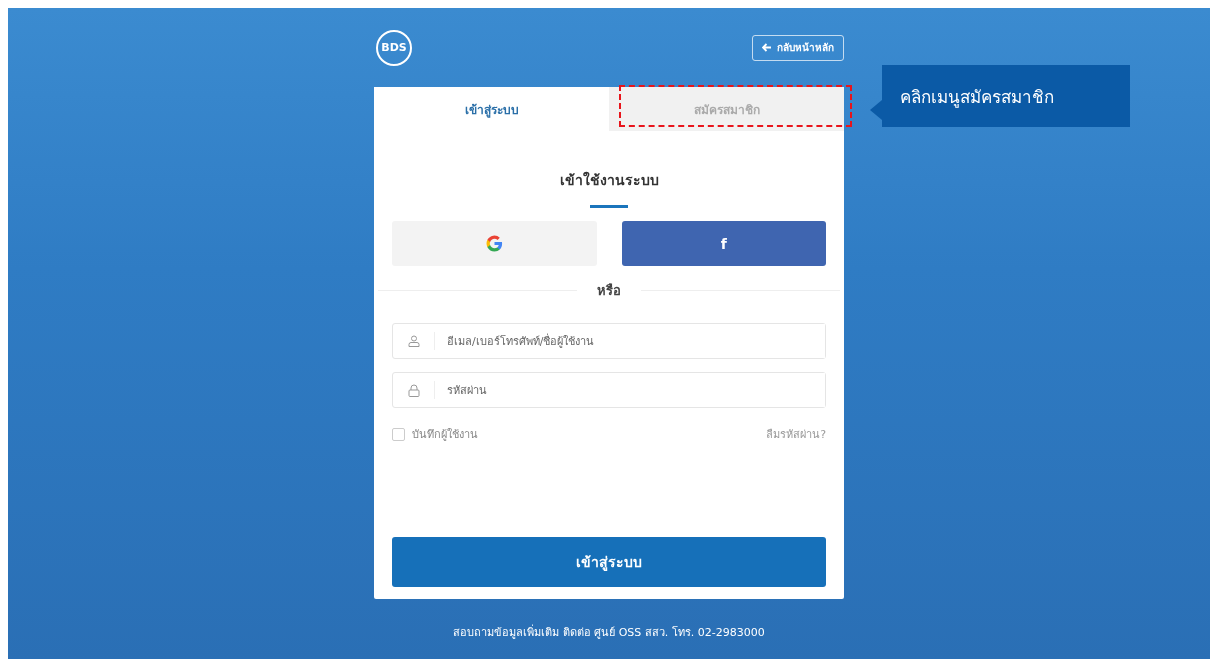  I want to click on login-button: เข้าสู่ระบบ, so click(609, 562).